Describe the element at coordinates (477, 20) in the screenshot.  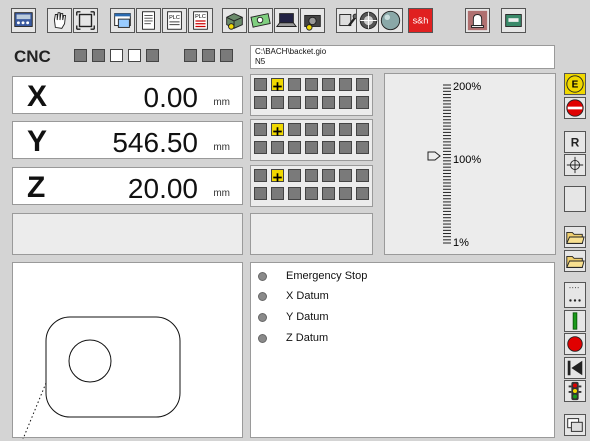
I see `bell-button` at that location.